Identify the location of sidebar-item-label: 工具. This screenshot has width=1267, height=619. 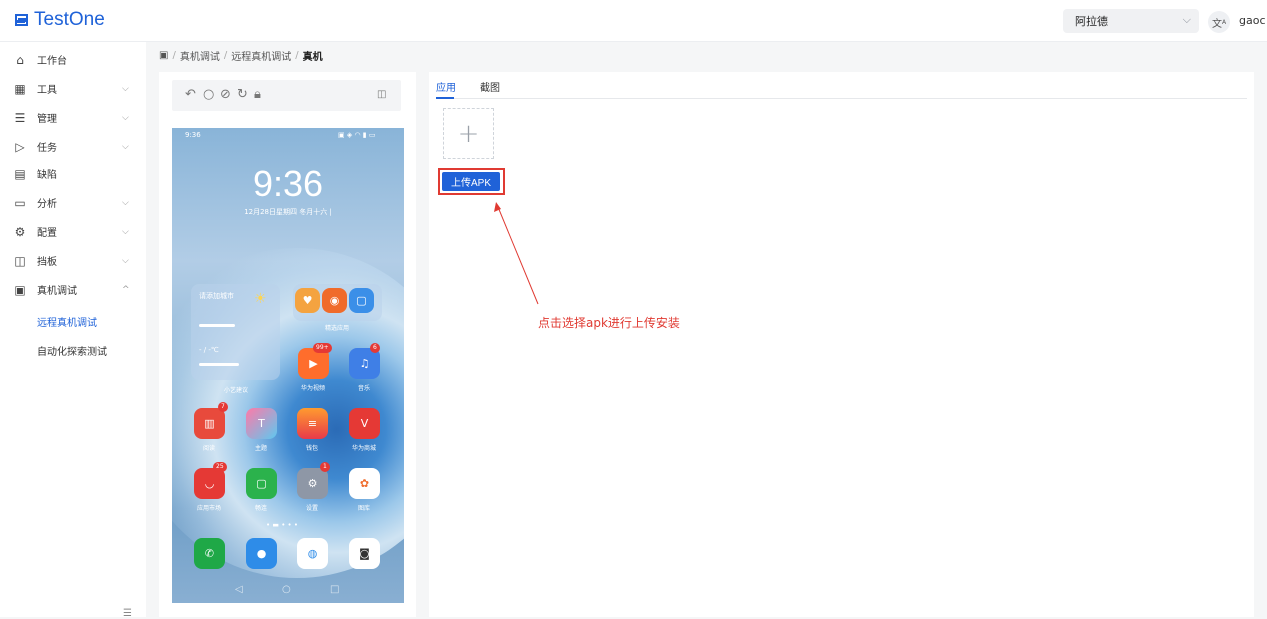
(47, 90).